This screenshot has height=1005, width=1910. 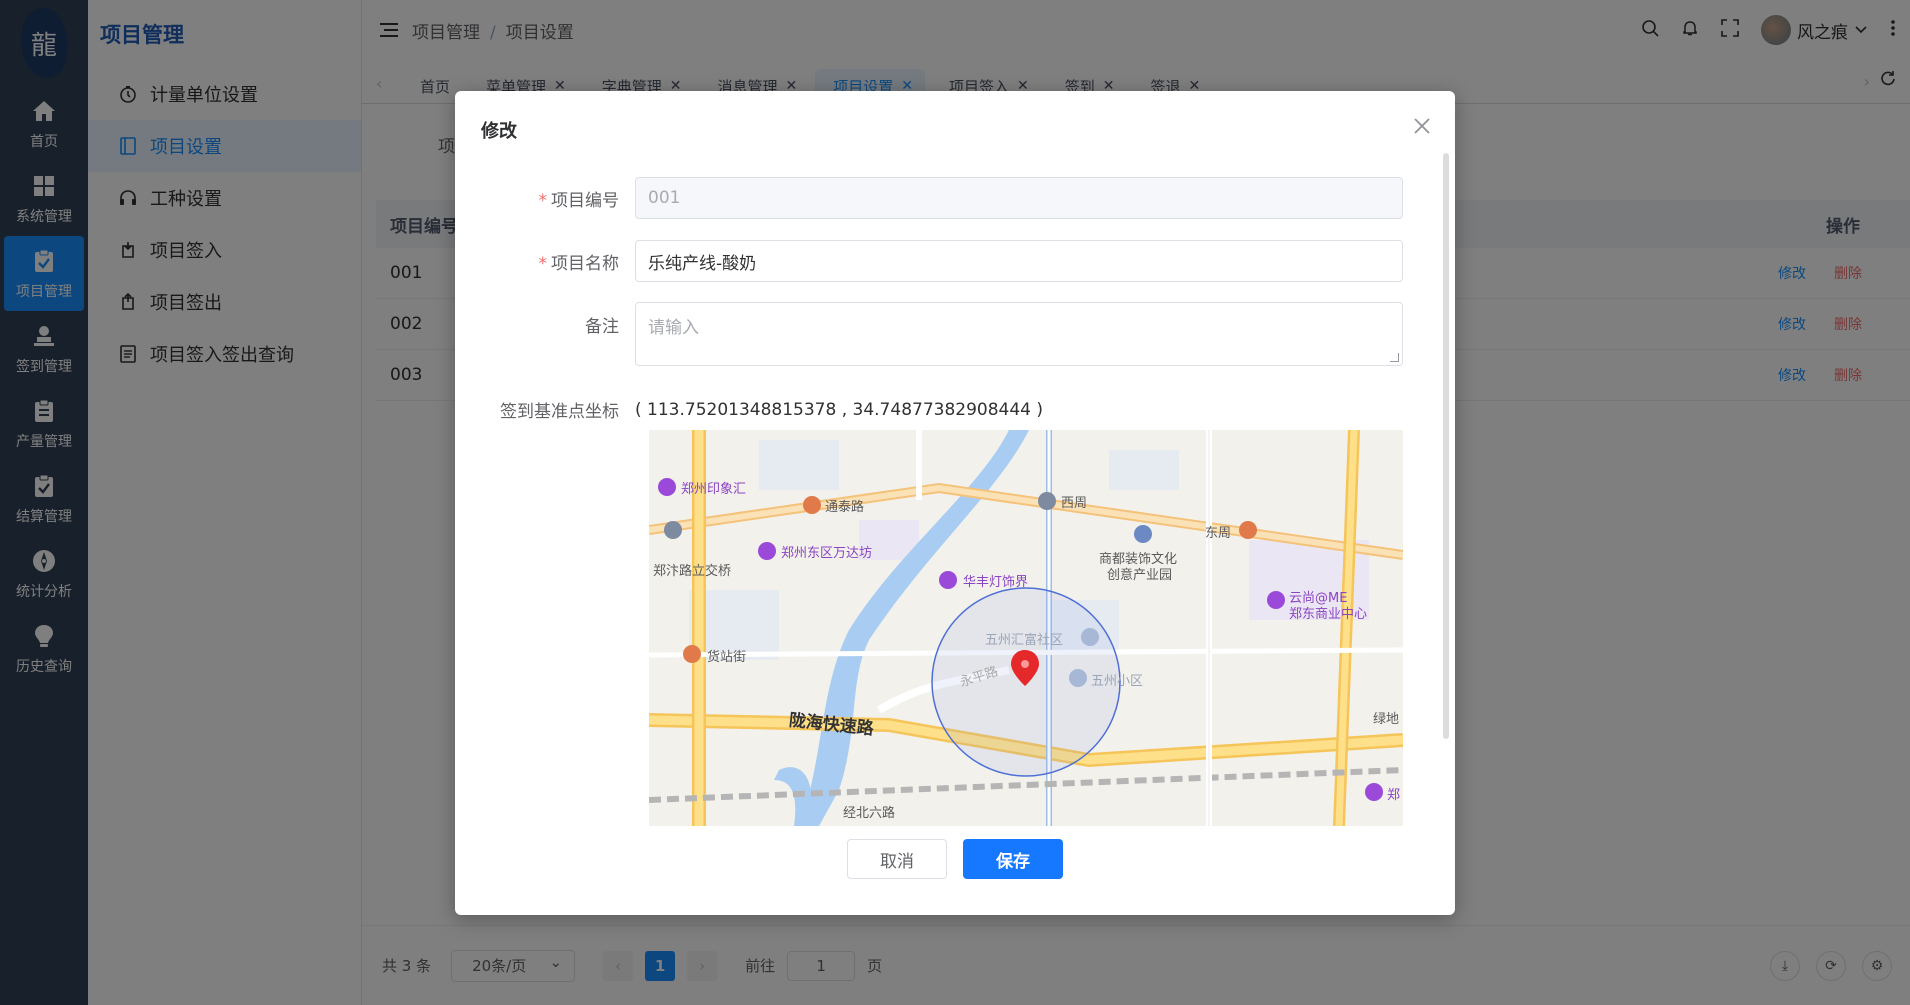 I want to click on field-label: * 项目名称, so click(x=545, y=261).